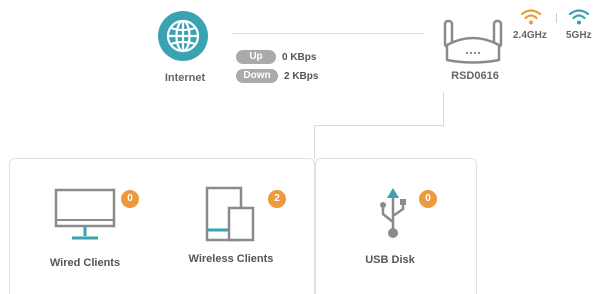 Image resolution: width=596 pixels, height=294 pixels. Describe the element at coordinates (328, 33) in the screenshot. I see `connection-line` at that location.